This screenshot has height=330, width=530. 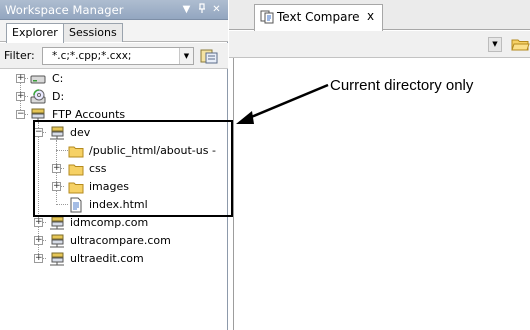 I want to click on filter-combo: *.c;*.cpp;*.cxx; ▼, so click(x=118, y=56).